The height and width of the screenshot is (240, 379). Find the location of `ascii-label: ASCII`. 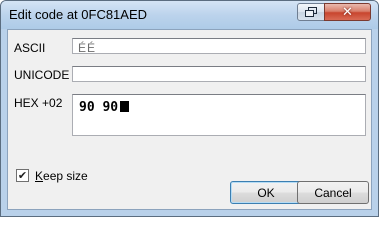

ascii-label: ASCII is located at coordinates (30, 48).